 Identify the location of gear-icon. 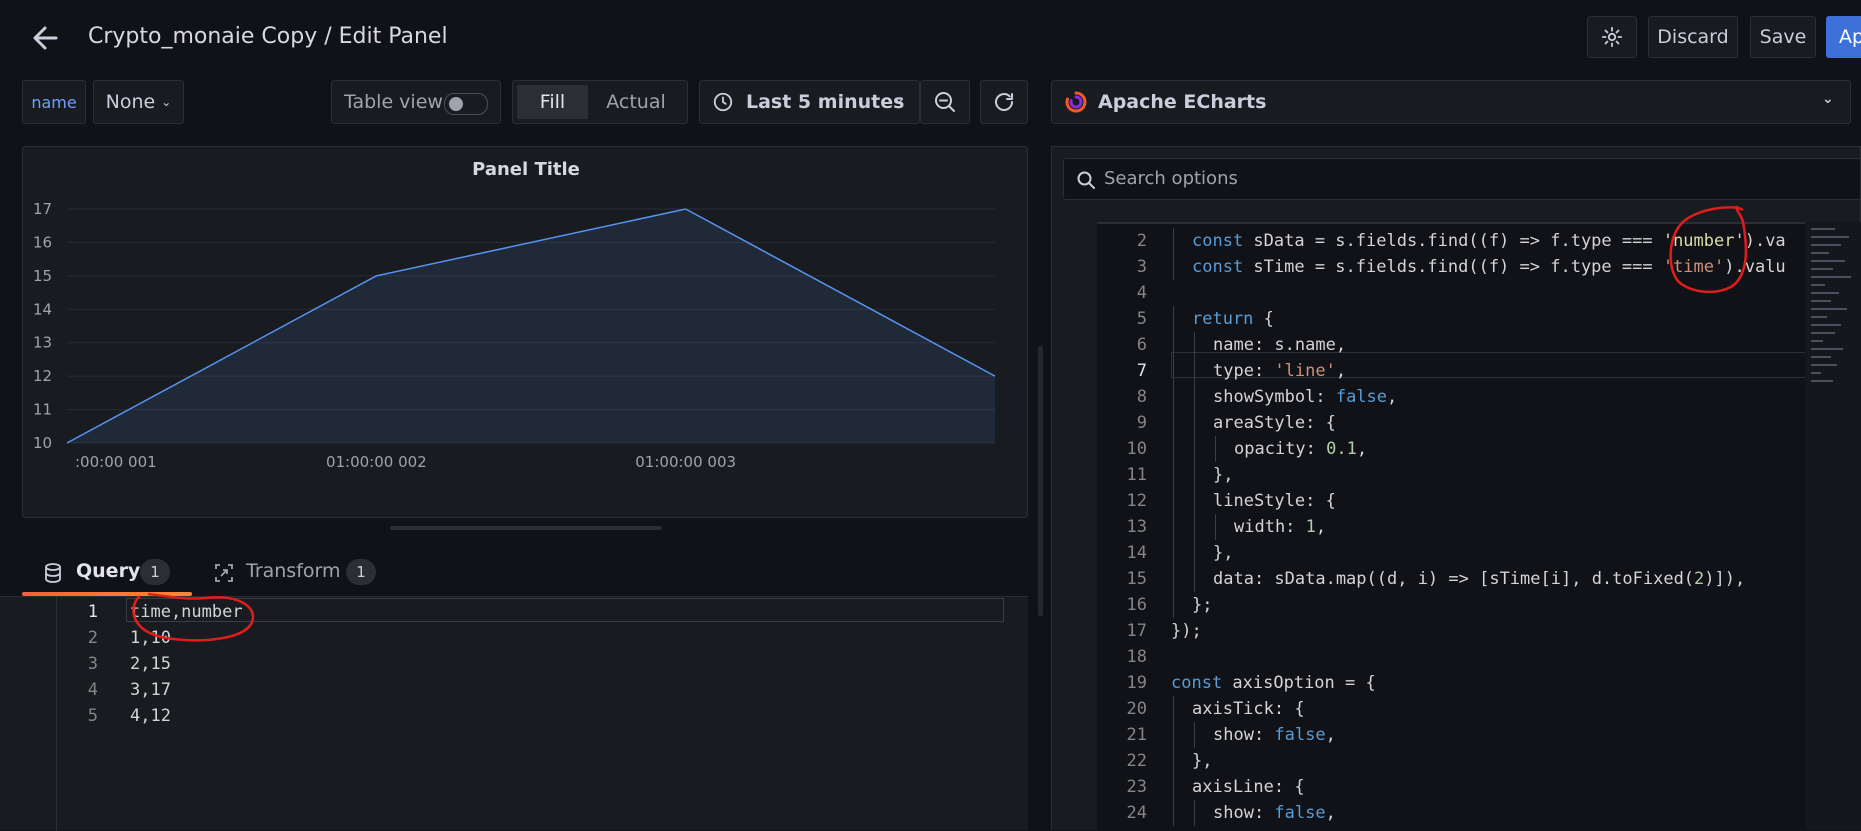
(1612, 37).